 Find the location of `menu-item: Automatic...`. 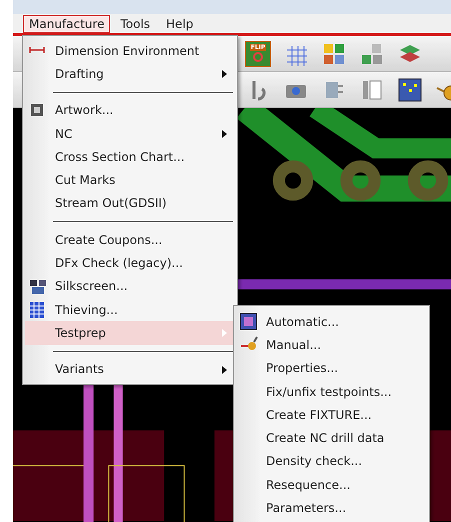

menu-item: Automatic... is located at coordinates (331, 322).